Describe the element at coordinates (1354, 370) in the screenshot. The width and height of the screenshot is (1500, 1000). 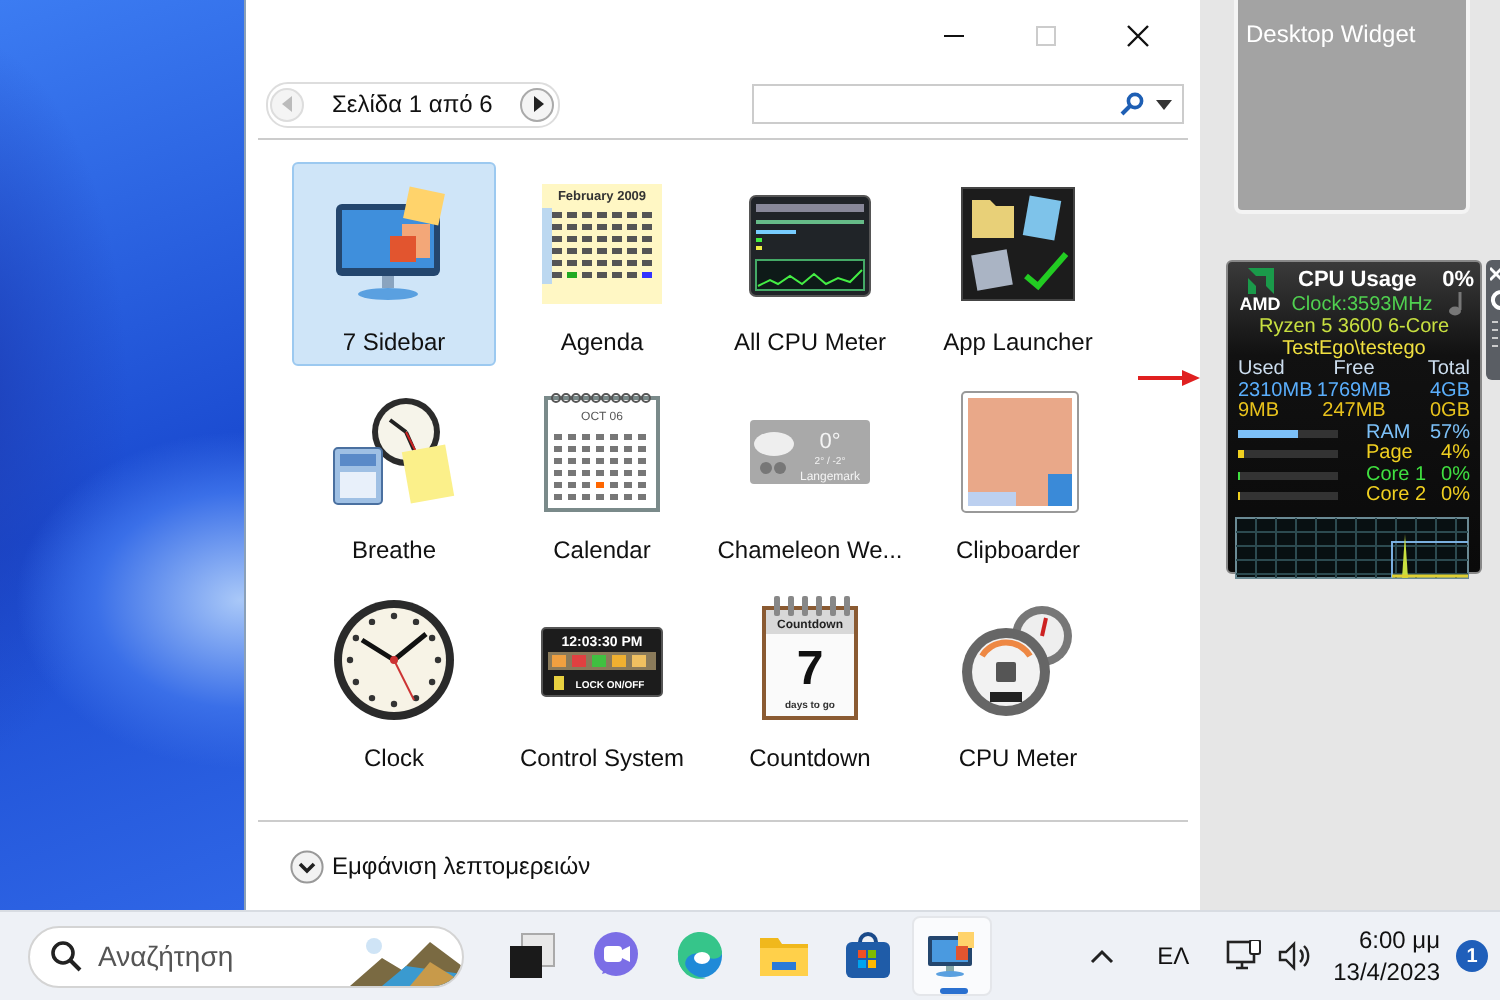
I see `column-header: Free` at that location.